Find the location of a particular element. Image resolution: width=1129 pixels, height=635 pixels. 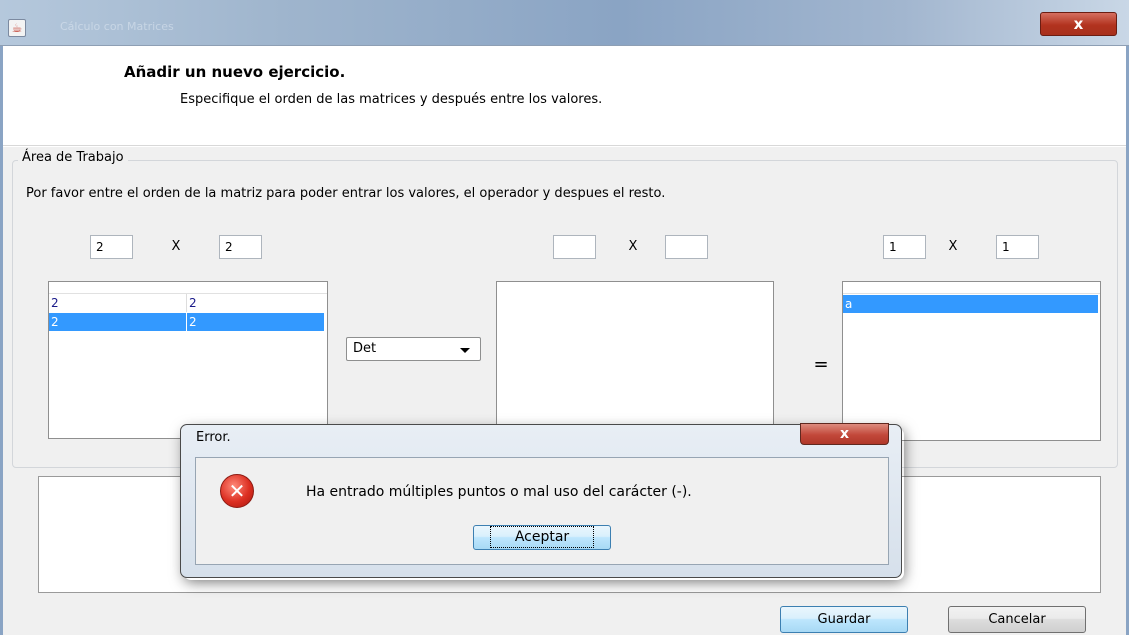

window-title: Cálculo con Matrices is located at coordinates (117, 26).